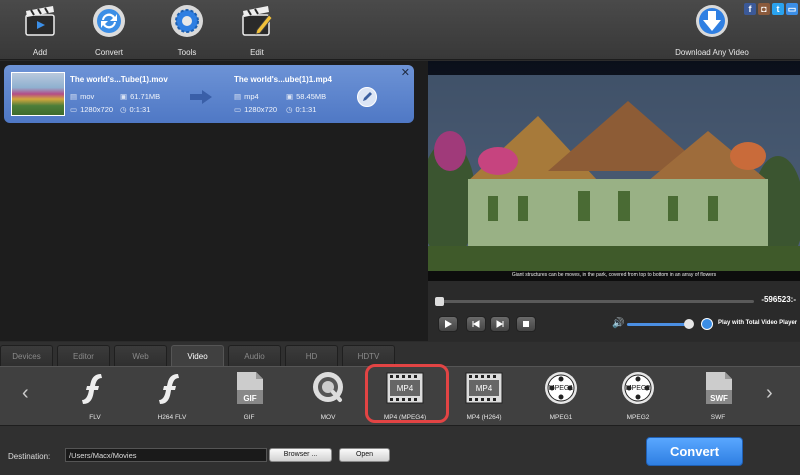 The image size is (800, 475). I want to click on add-button: Add, so click(40, 30).